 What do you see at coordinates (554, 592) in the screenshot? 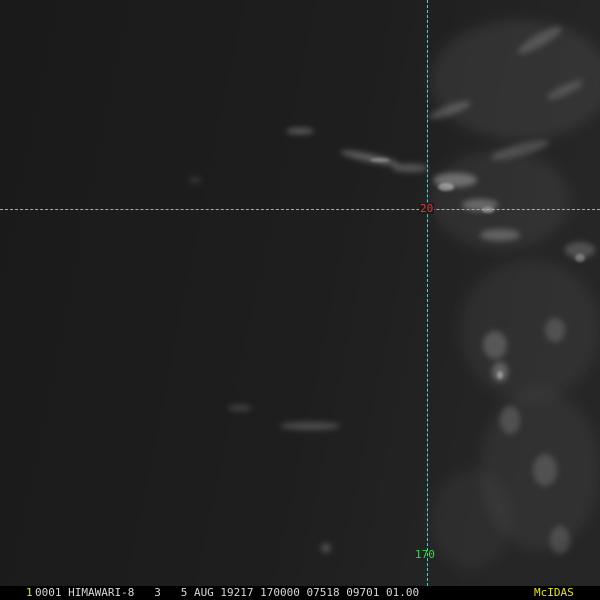
I see `mcidas-brand: McIDAS` at bounding box center [554, 592].